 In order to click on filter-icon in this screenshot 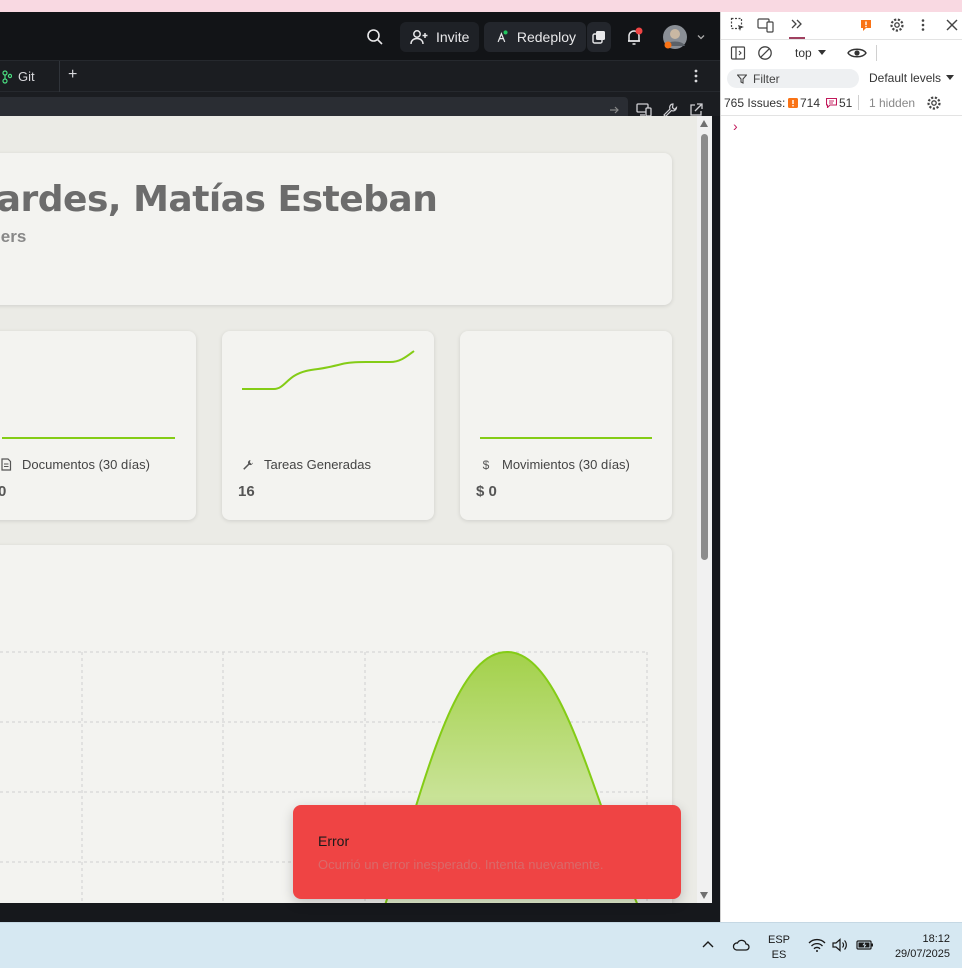, I will do `click(742, 78)`.